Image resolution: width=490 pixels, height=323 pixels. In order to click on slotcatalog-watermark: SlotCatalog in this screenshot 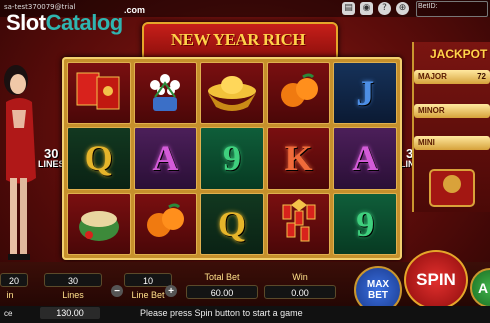, I will do `click(64, 22)`.